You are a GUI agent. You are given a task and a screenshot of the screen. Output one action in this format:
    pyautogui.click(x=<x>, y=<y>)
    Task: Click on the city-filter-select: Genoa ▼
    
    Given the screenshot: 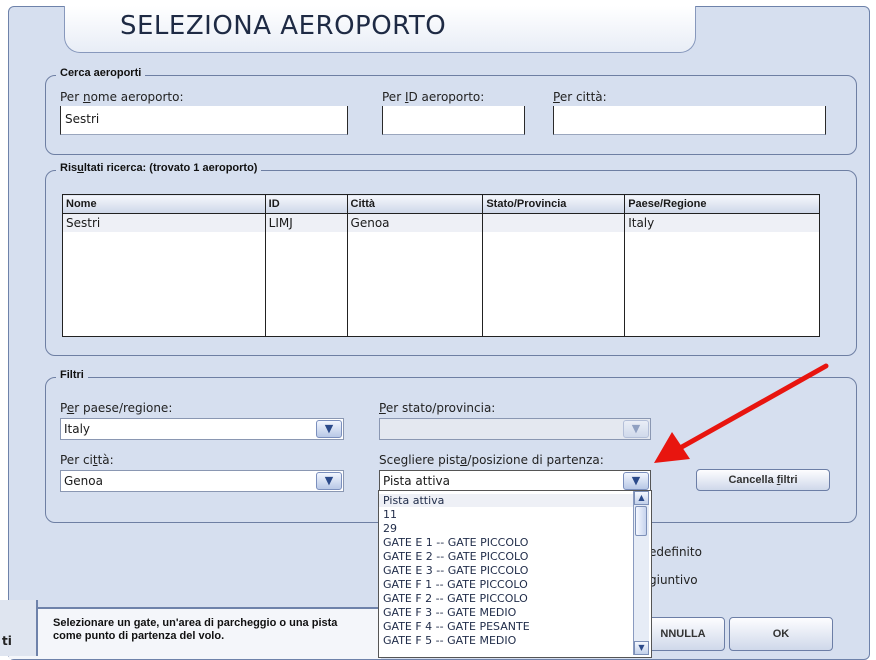 What is the action you would take?
    pyautogui.click(x=202, y=481)
    